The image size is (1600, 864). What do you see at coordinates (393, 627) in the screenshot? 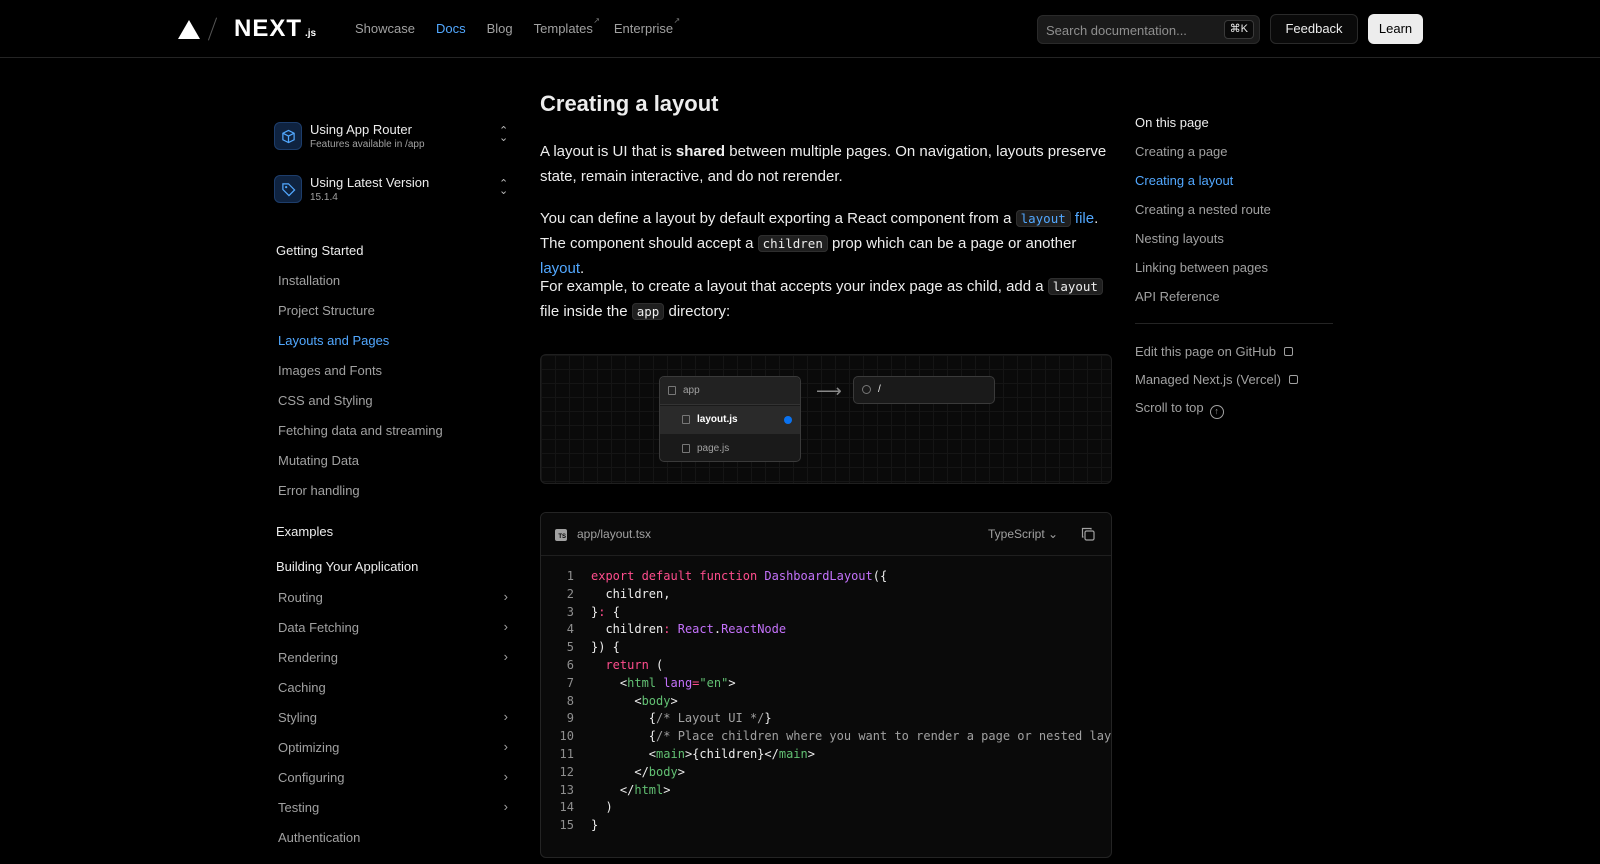
I see `sidebar-item-data-fetching: Data Fetching ›` at bounding box center [393, 627].